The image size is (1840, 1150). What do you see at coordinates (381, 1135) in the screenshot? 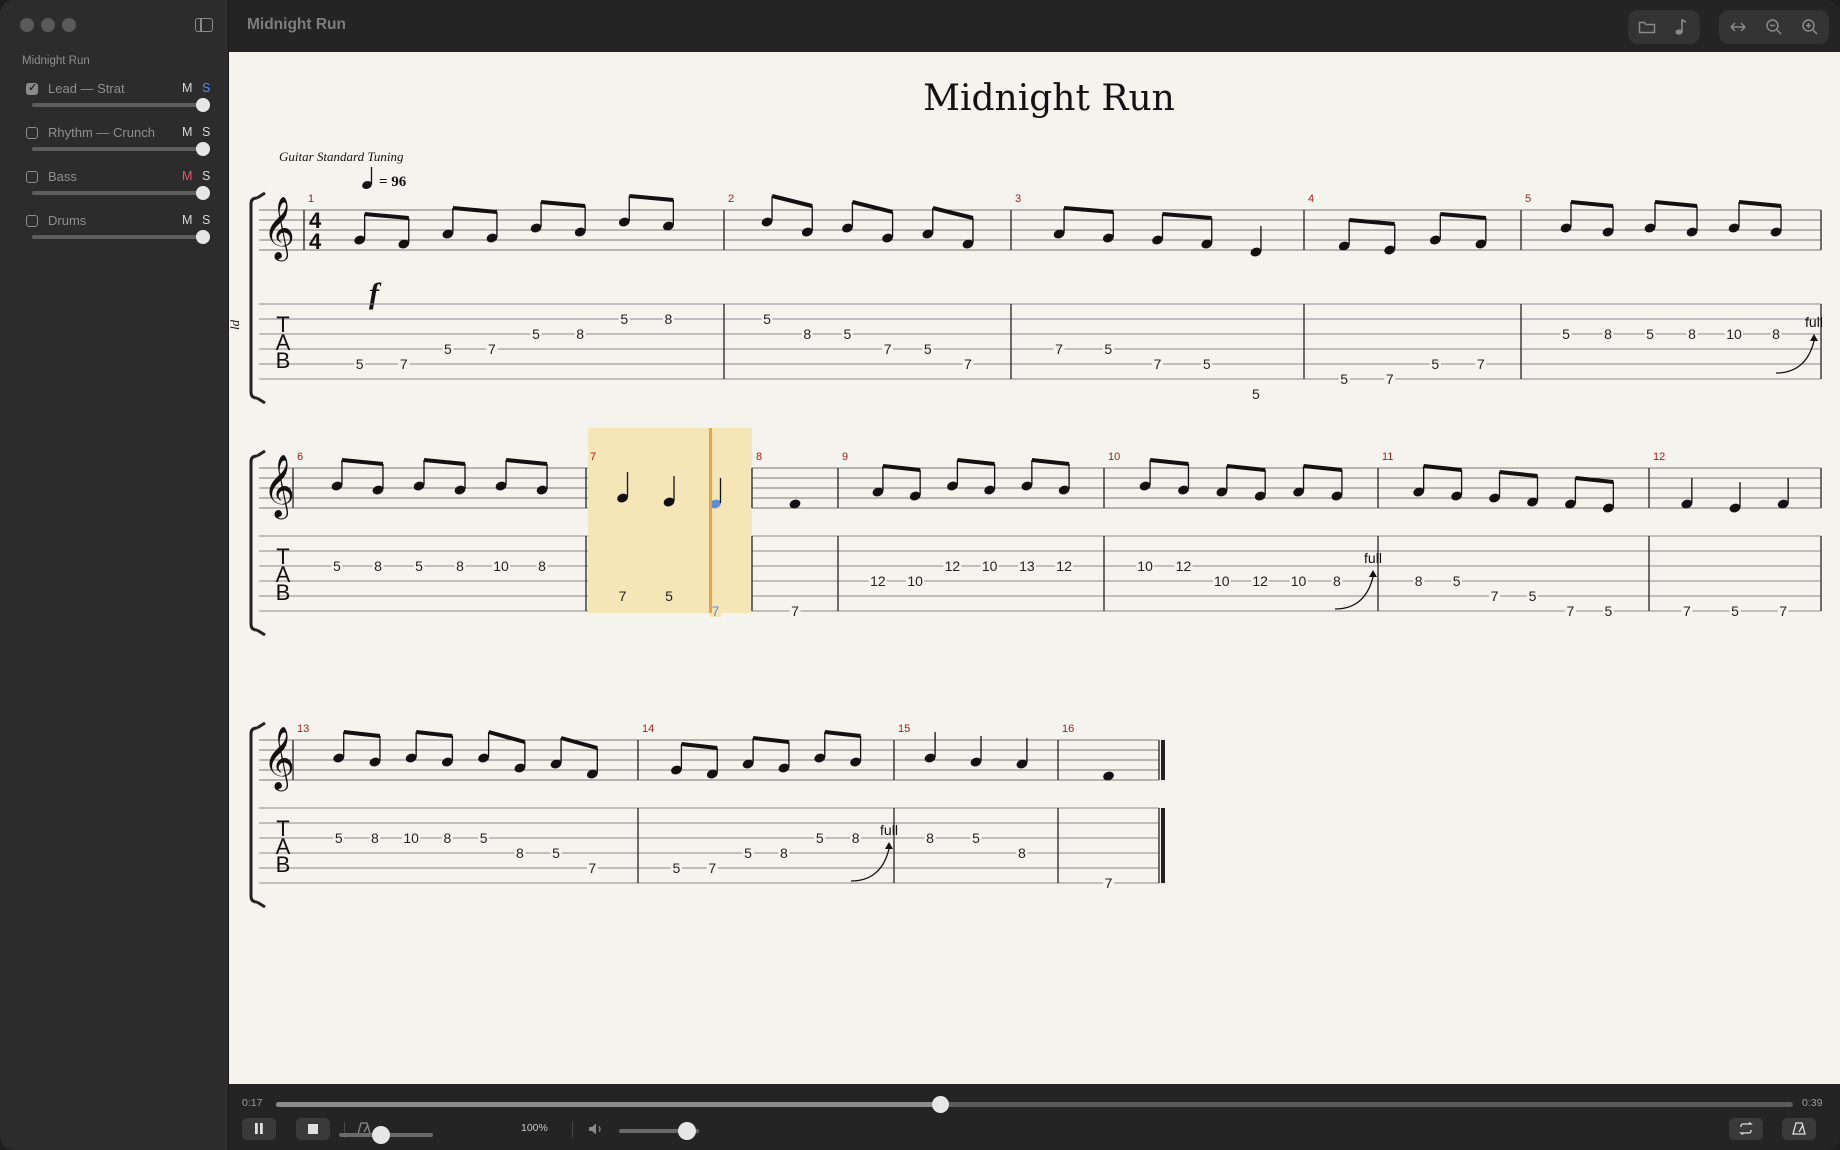
I see `speed-handle` at bounding box center [381, 1135].